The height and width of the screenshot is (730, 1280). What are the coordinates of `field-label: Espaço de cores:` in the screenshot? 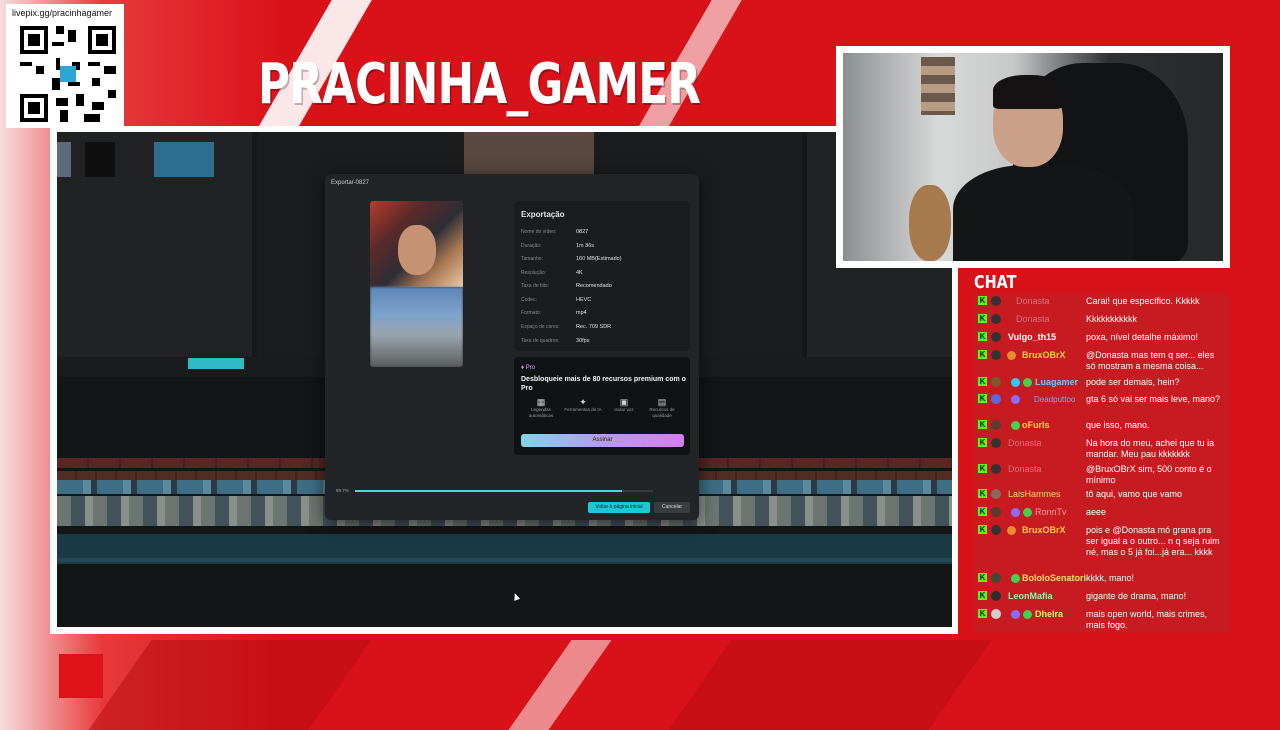 It's located at (540, 327).